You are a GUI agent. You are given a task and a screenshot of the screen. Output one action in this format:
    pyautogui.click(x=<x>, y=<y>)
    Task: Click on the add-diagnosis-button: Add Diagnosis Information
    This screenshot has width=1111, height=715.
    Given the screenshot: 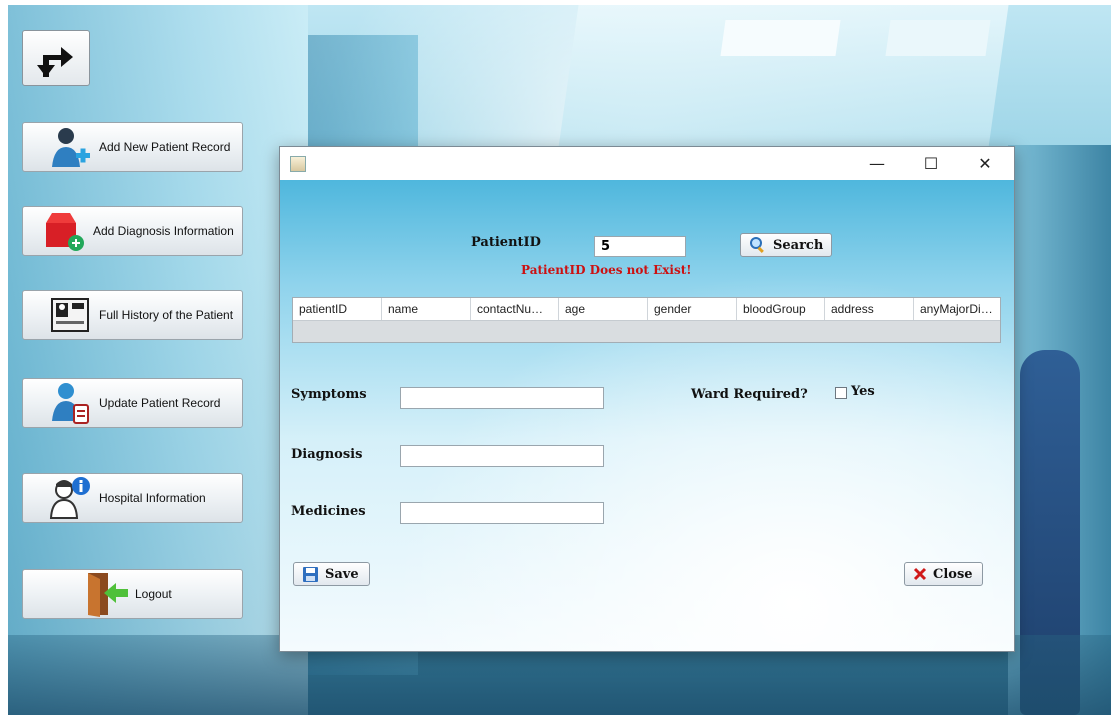 What is the action you would take?
    pyautogui.click(x=132, y=231)
    